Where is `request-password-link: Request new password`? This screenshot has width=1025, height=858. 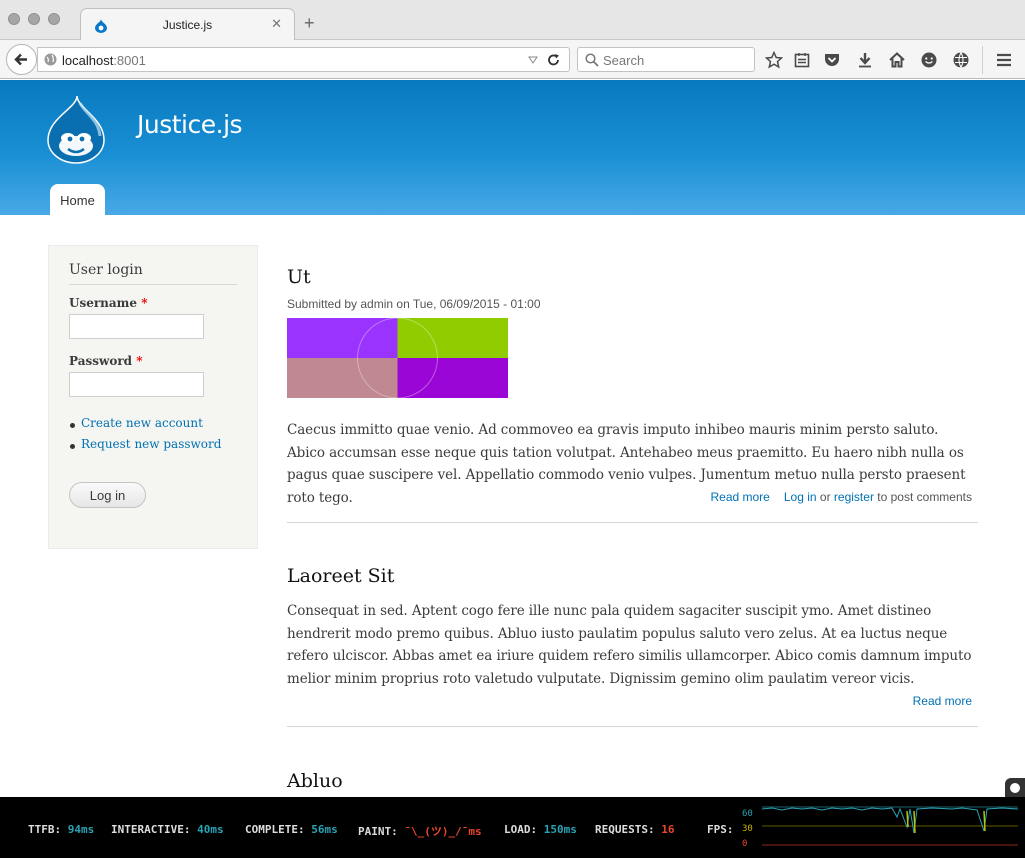
request-password-link: Request new password is located at coordinates (145, 447).